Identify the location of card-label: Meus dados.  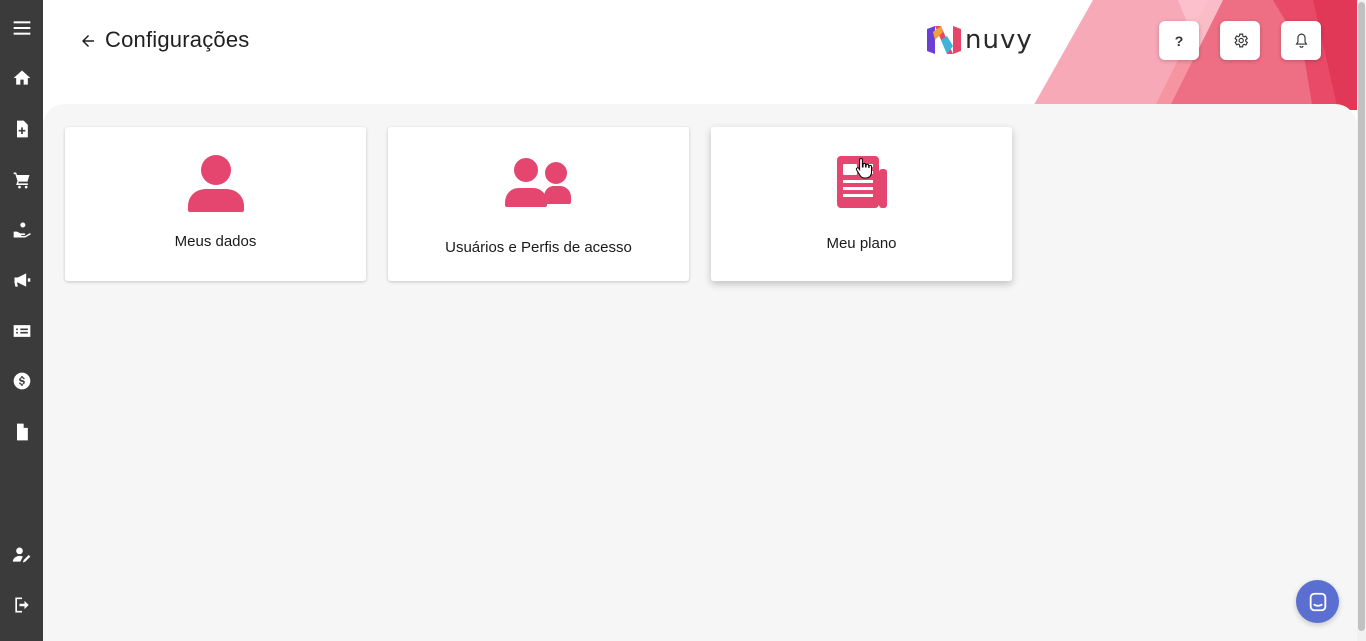
(215, 241).